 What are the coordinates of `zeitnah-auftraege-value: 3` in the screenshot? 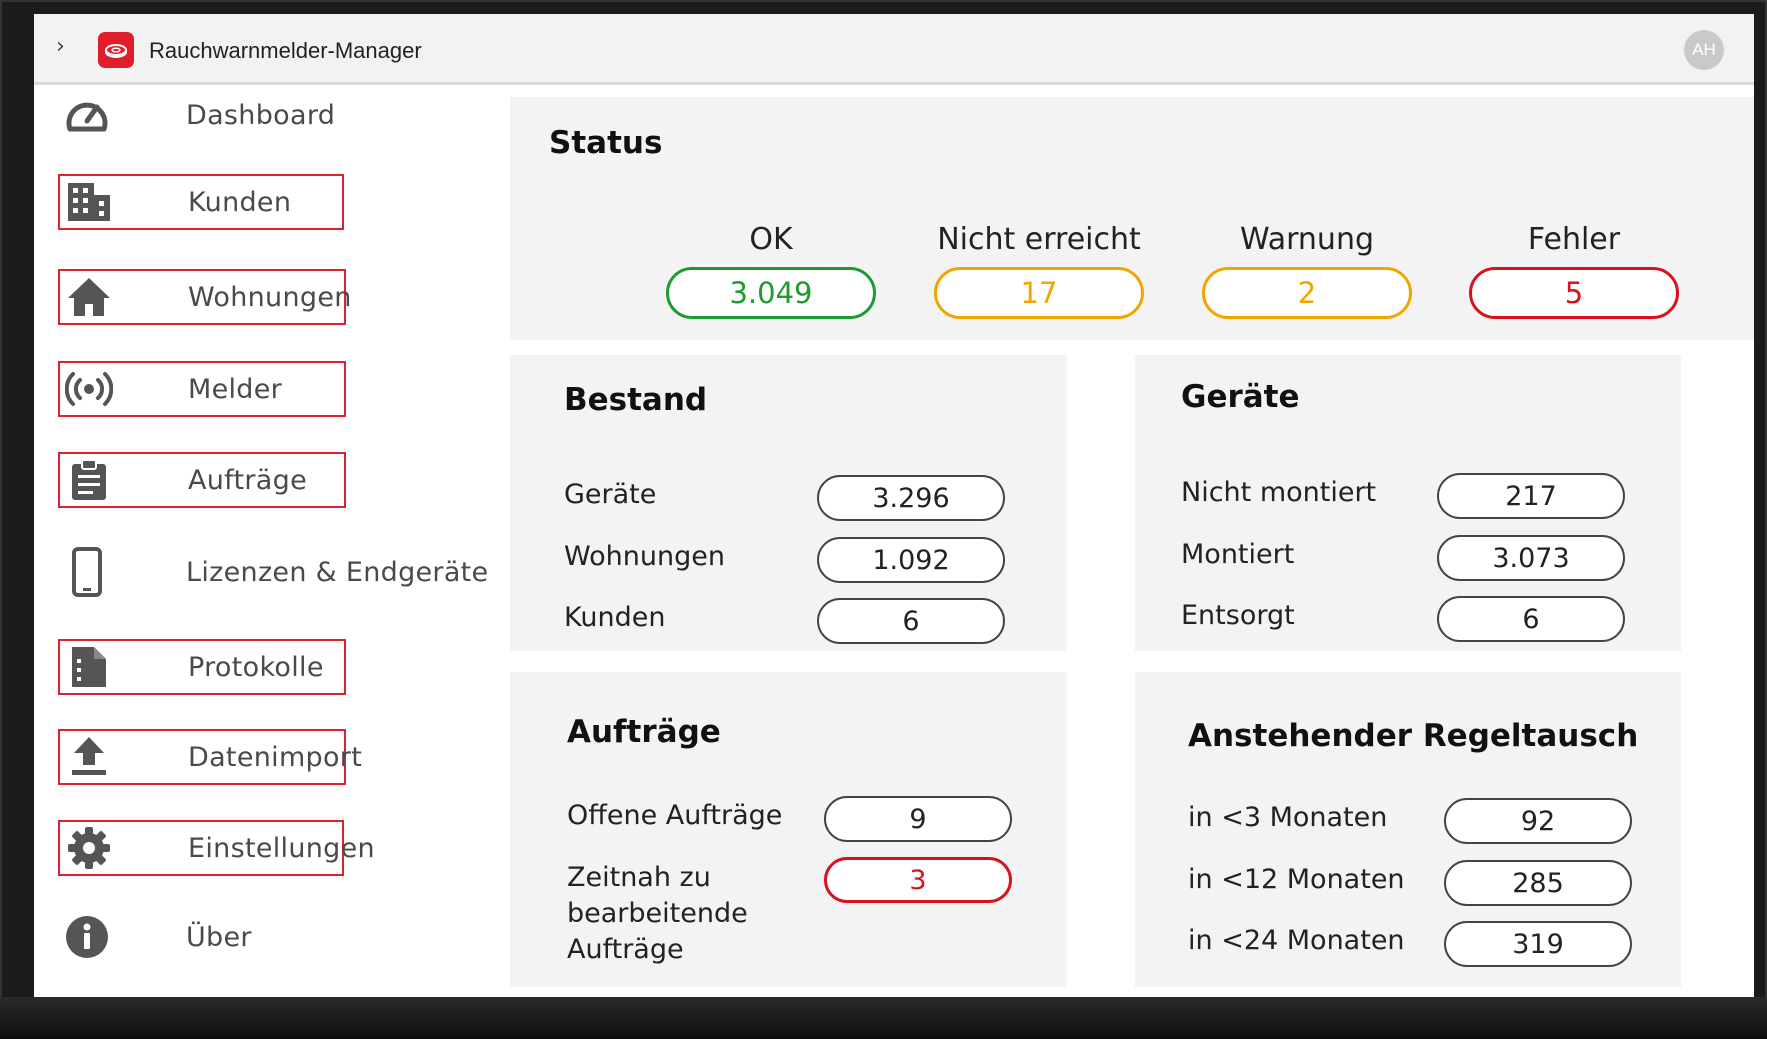 It's located at (918, 880).